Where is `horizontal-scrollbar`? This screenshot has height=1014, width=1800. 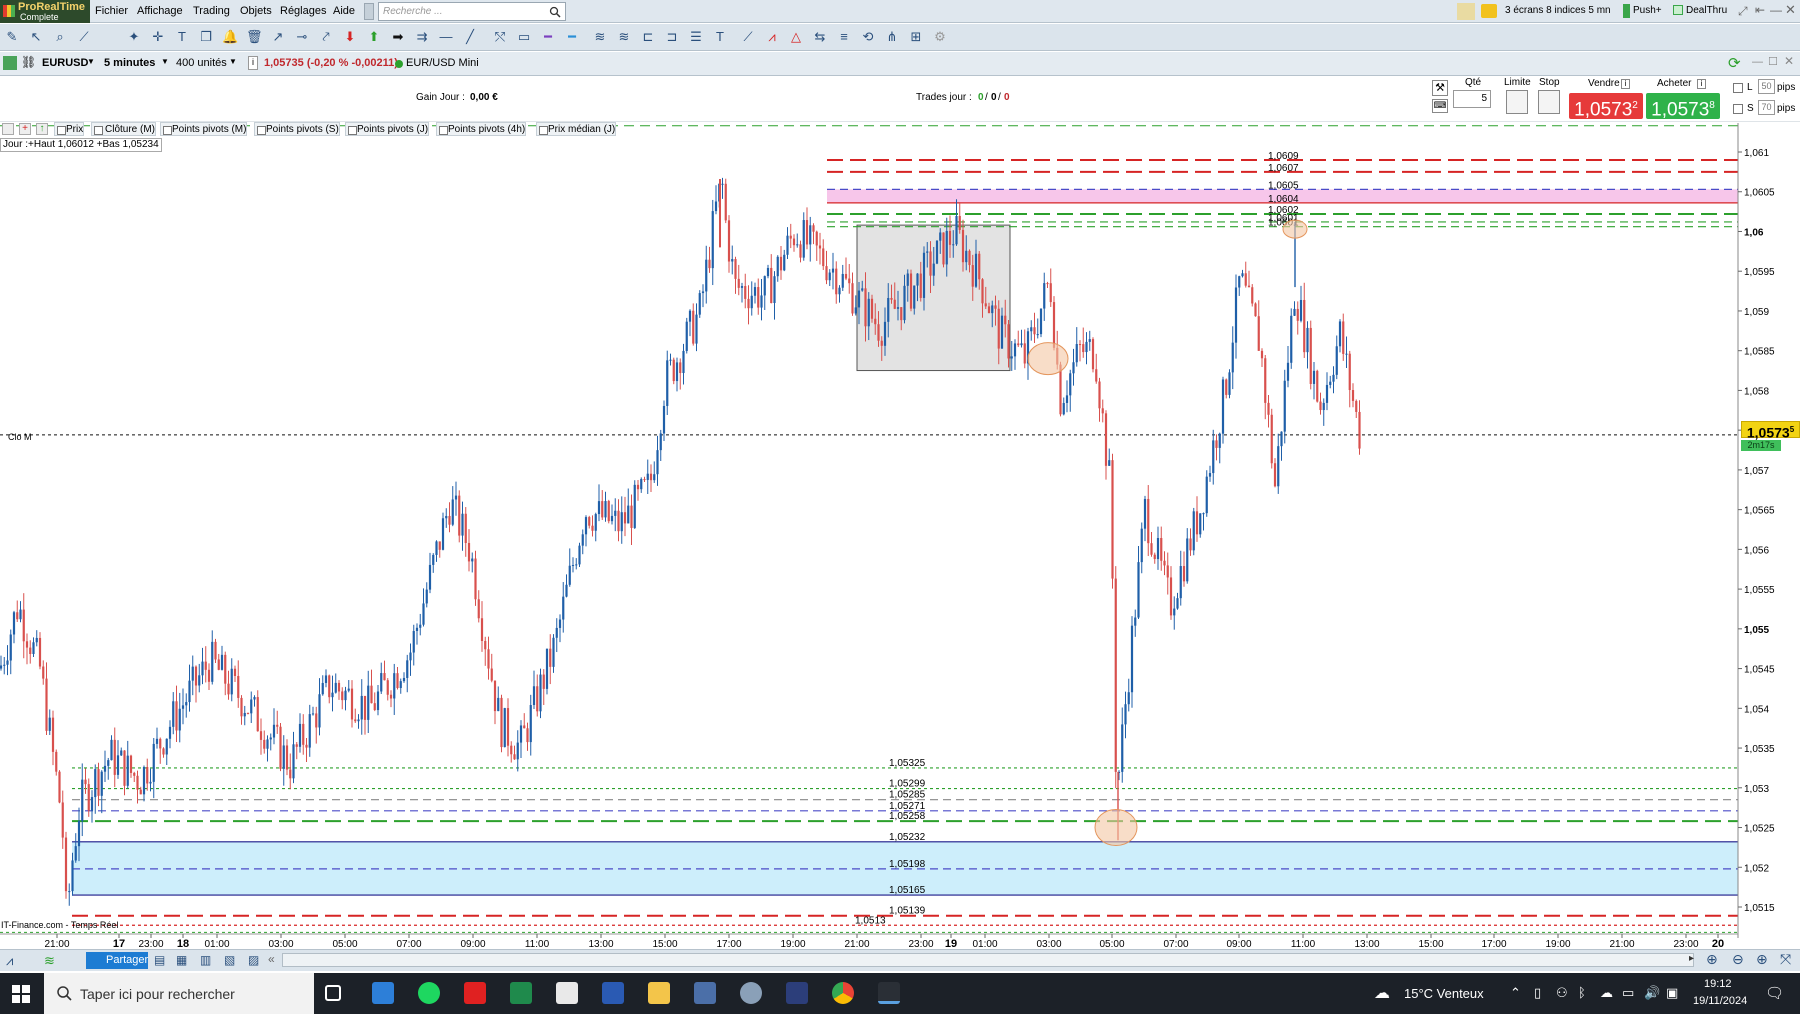 horizontal-scrollbar is located at coordinates (988, 960).